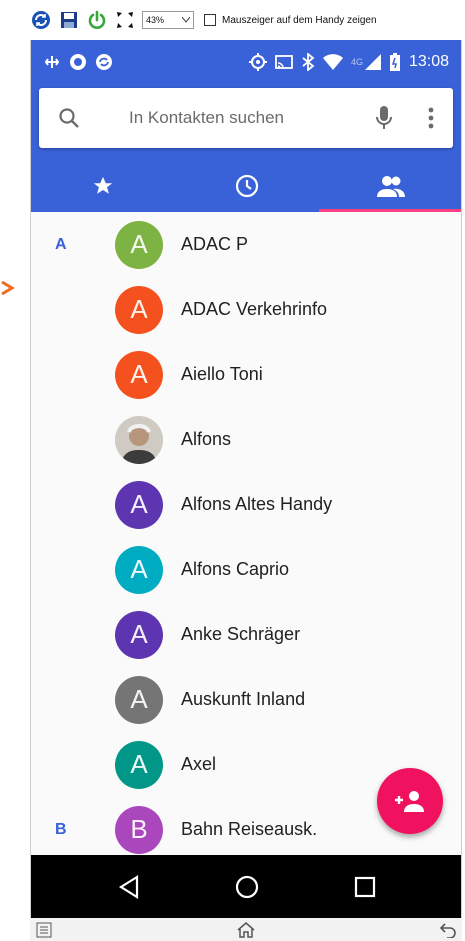 The height and width of the screenshot is (941, 465). What do you see at coordinates (284, 62) in the screenshot?
I see `cast-icon` at bounding box center [284, 62].